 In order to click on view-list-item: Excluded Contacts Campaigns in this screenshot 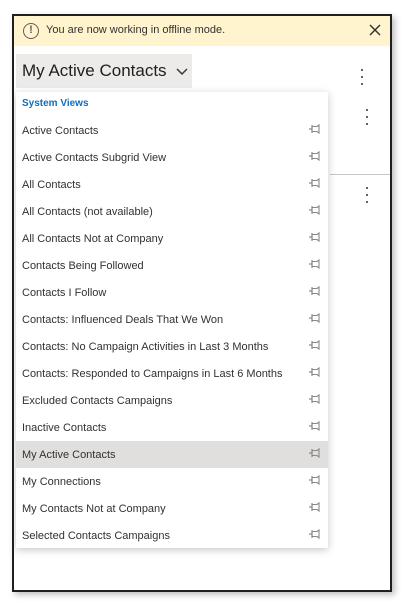, I will do `click(172, 400)`.